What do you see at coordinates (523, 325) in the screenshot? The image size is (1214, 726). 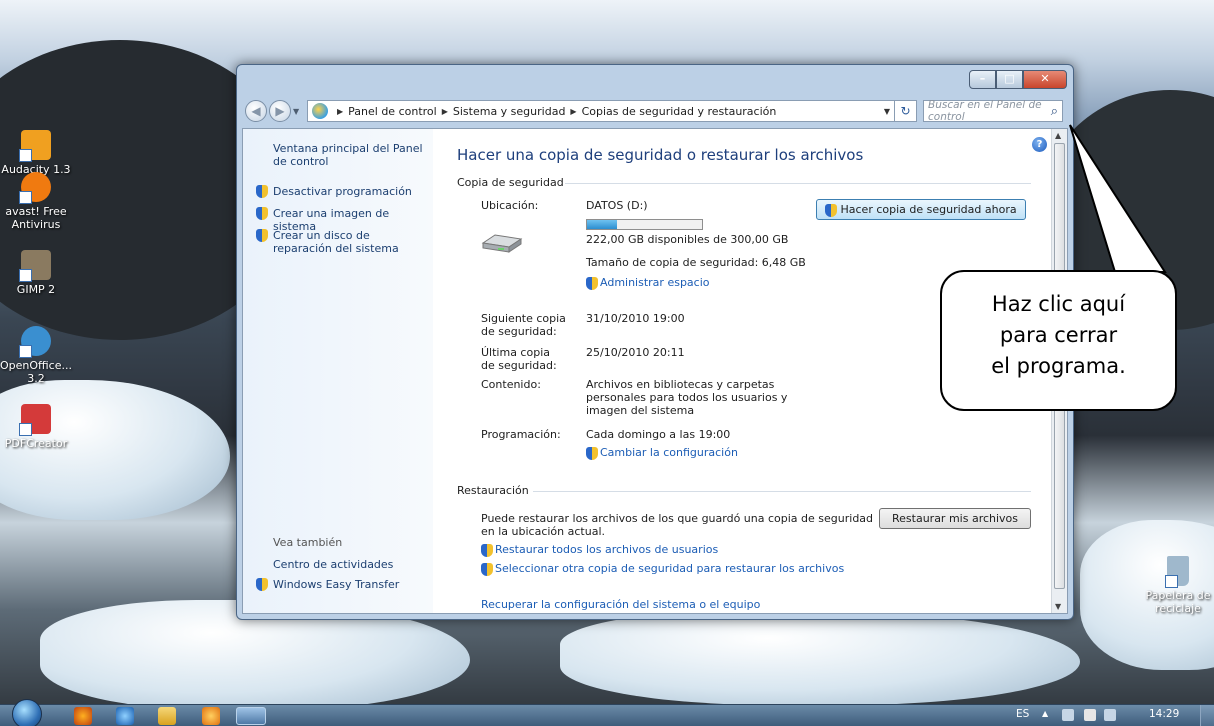 I see `next-backup-label: Siguiente copia de seguridad:` at bounding box center [523, 325].